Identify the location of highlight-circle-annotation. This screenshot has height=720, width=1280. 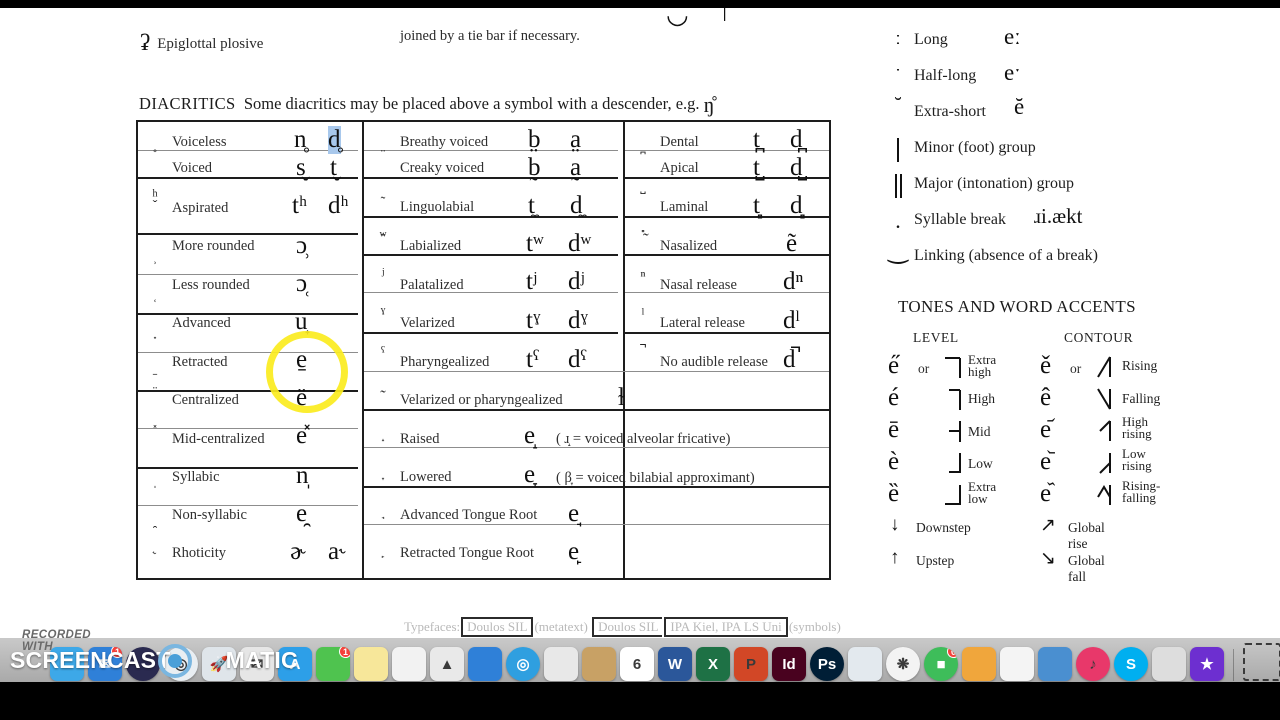
(307, 372).